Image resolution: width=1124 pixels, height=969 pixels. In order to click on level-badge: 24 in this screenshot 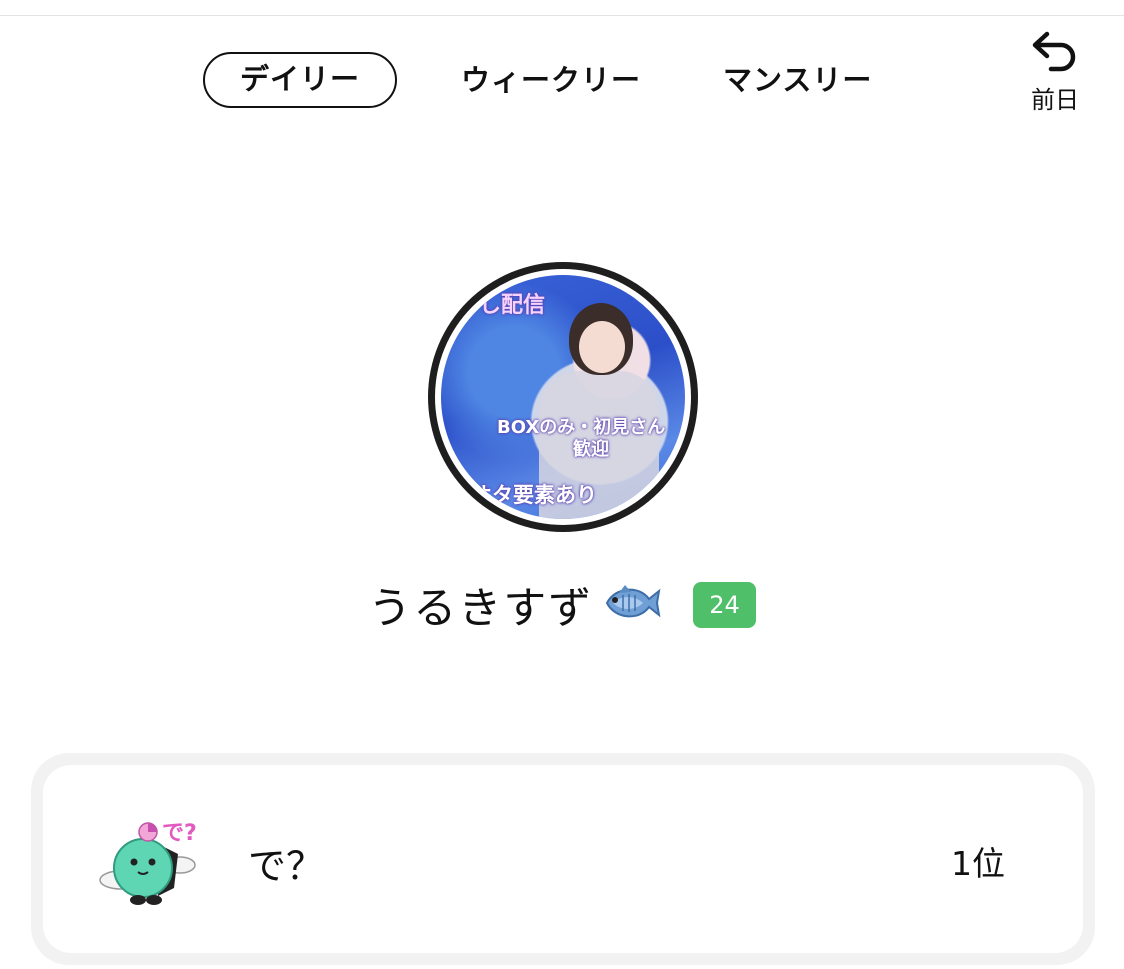, I will do `click(724, 605)`.